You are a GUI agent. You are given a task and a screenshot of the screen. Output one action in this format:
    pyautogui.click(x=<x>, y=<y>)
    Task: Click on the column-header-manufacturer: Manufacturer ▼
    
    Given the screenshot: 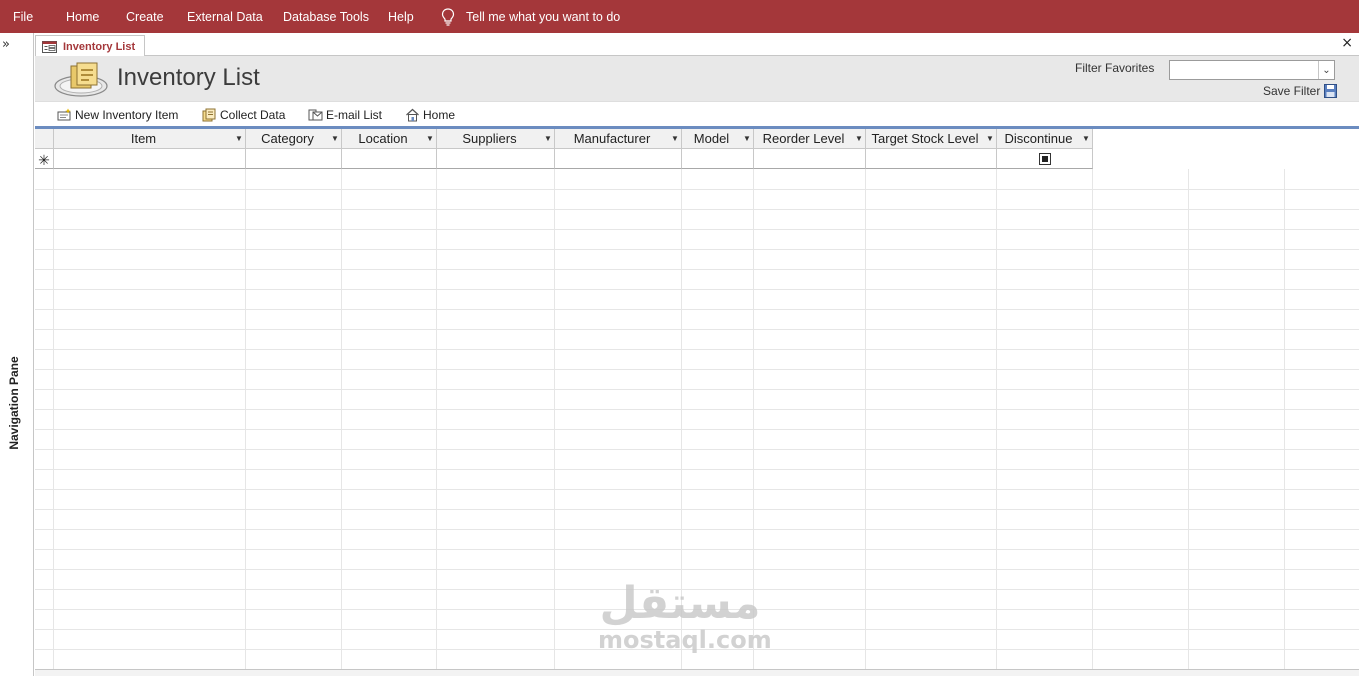 What is the action you would take?
    pyautogui.click(x=618, y=139)
    